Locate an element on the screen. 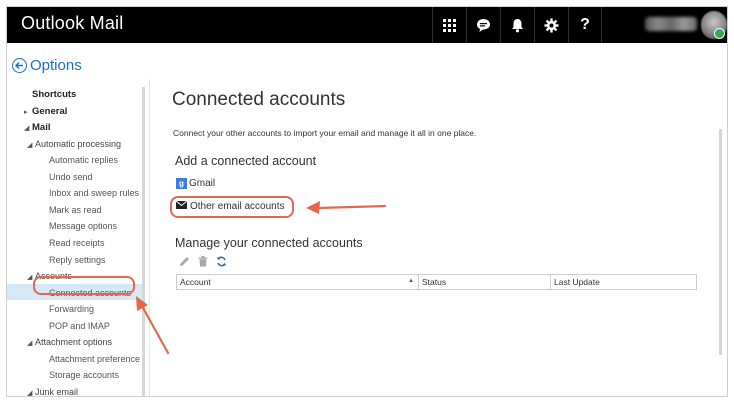  sidebar-item-label: Reply settings is located at coordinates (77, 259).